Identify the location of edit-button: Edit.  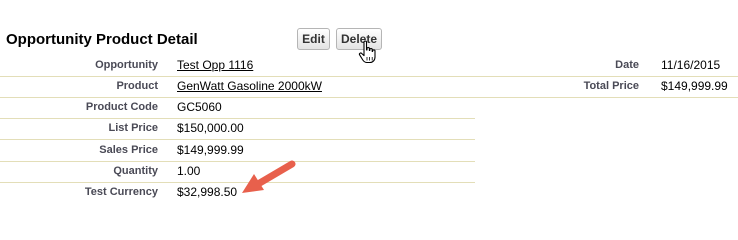
(313, 39).